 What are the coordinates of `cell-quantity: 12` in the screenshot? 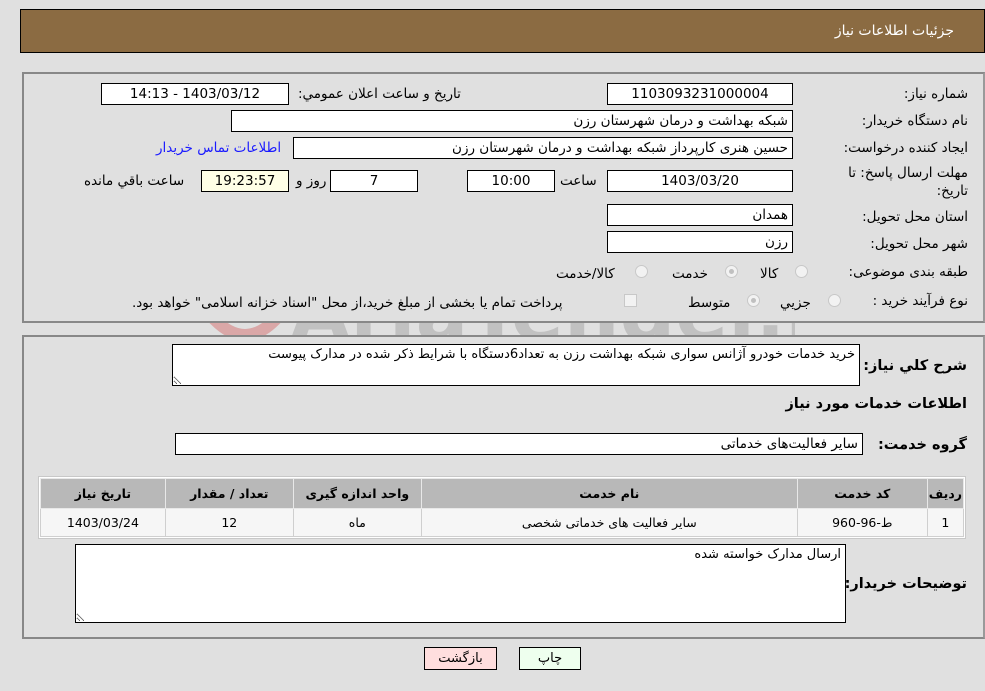 It's located at (229, 522).